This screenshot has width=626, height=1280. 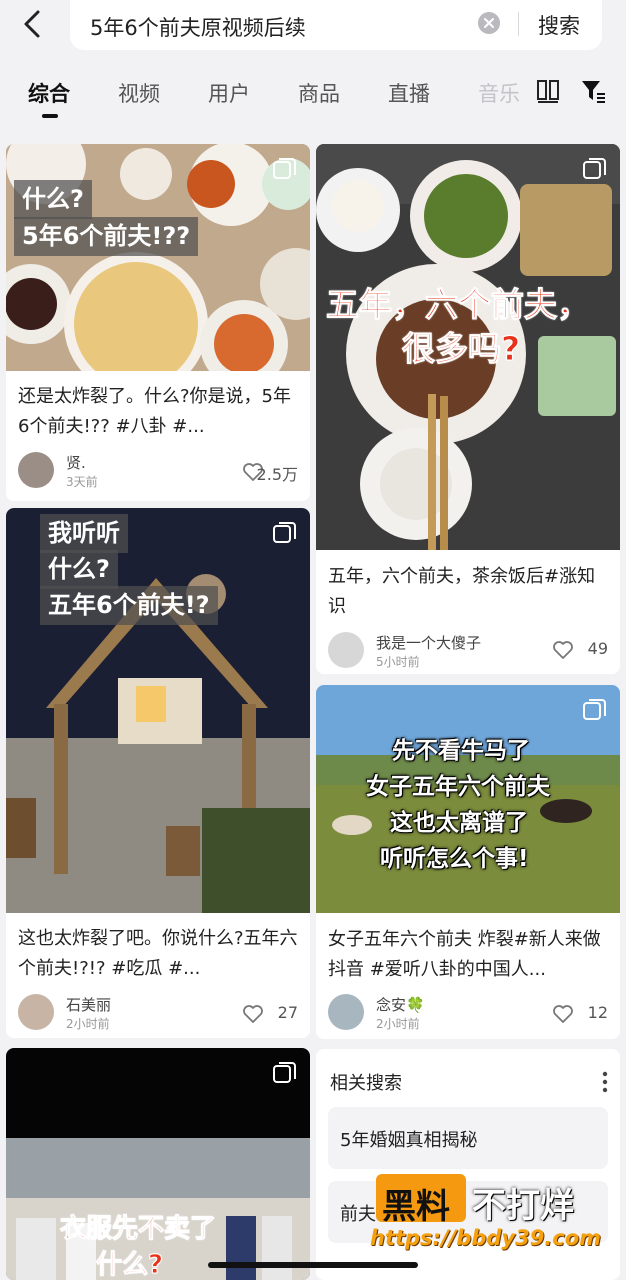 I want to click on card-author: 念安🍀 2小时前, so click(x=428, y=1014).